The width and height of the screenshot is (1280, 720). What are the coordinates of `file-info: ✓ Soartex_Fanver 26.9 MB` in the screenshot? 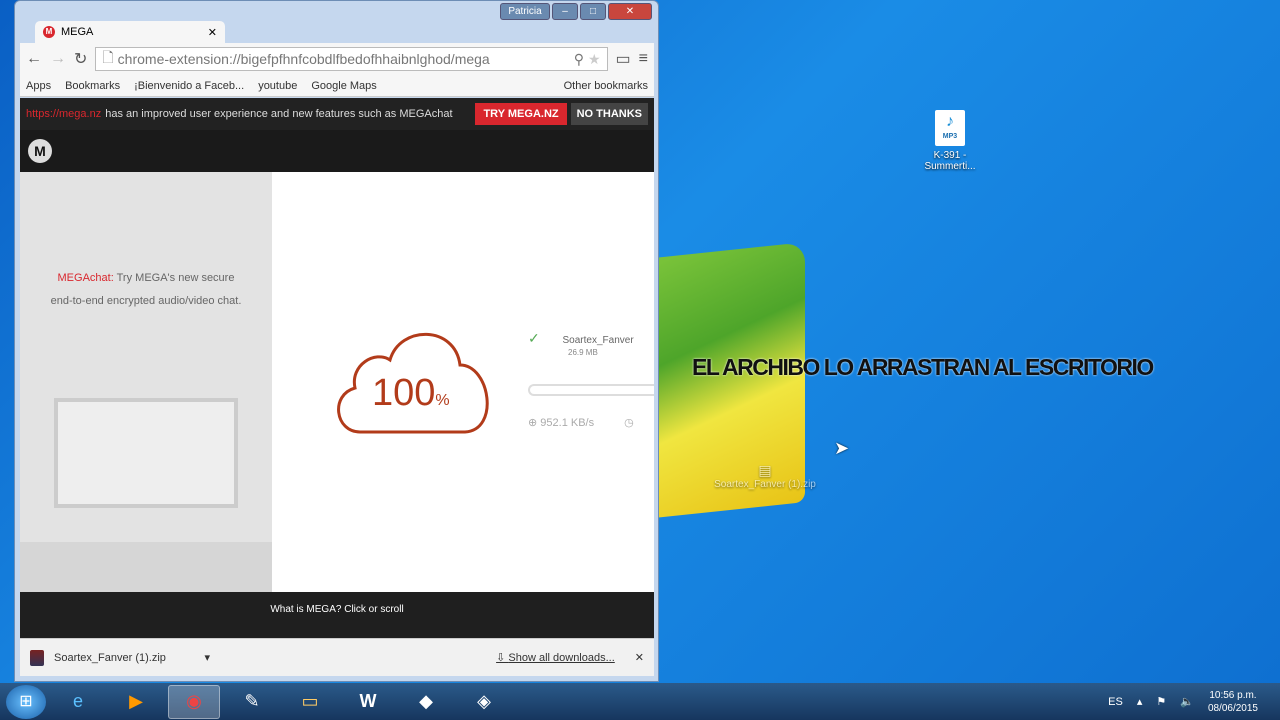 It's located at (581, 343).